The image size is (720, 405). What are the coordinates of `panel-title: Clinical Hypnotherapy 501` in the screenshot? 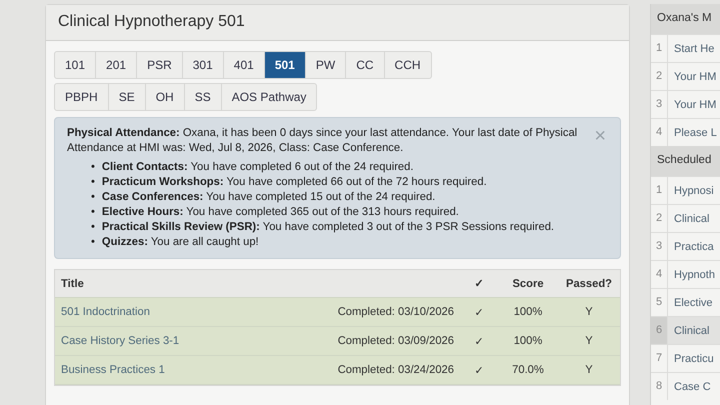 It's located at (337, 23).